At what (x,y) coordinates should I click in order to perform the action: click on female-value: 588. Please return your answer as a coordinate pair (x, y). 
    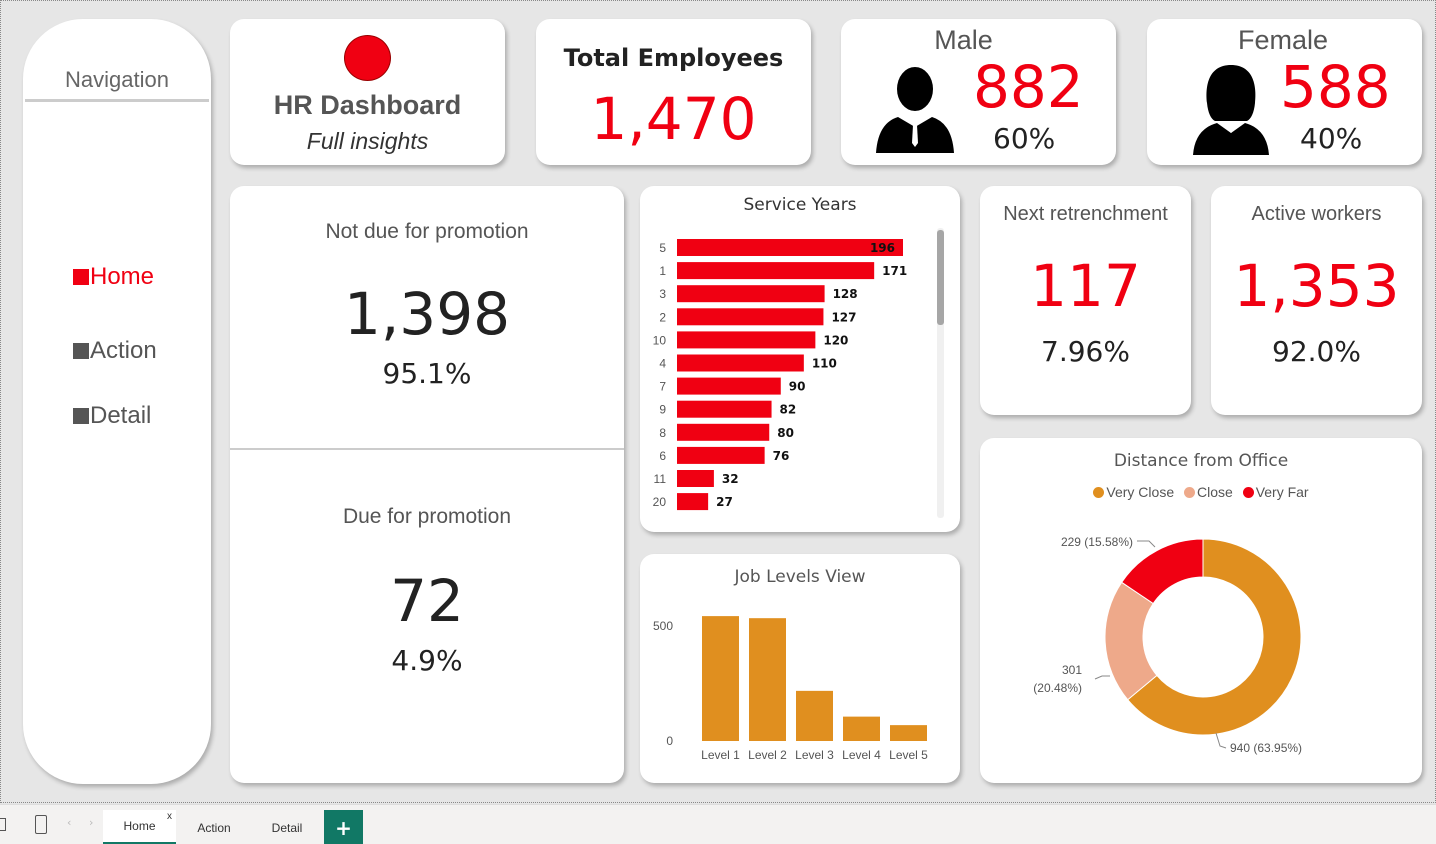
    Looking at the image, I should click on (1335, 87).